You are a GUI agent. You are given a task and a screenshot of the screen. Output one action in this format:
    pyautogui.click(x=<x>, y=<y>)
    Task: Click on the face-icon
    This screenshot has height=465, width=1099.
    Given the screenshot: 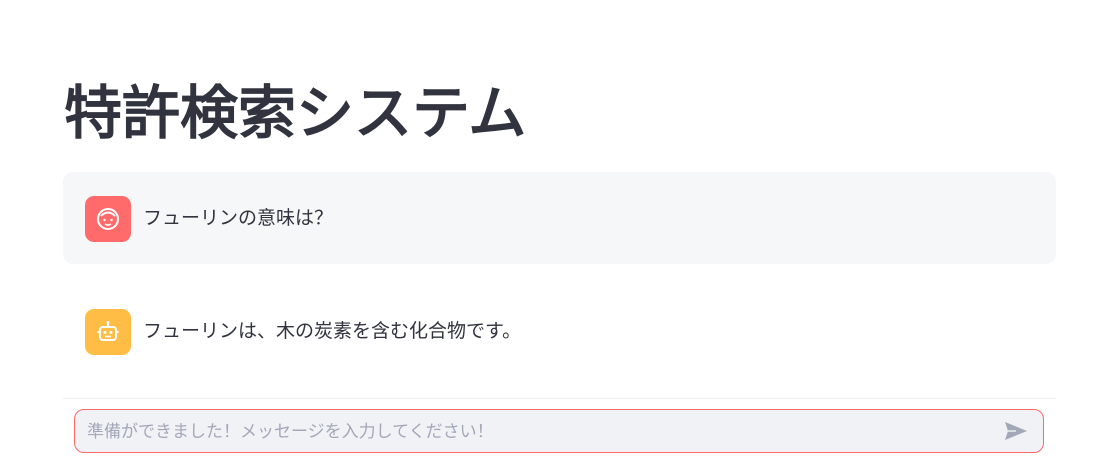 What is the action you would take?
    pyautogui.click(x=108, y=219)
    